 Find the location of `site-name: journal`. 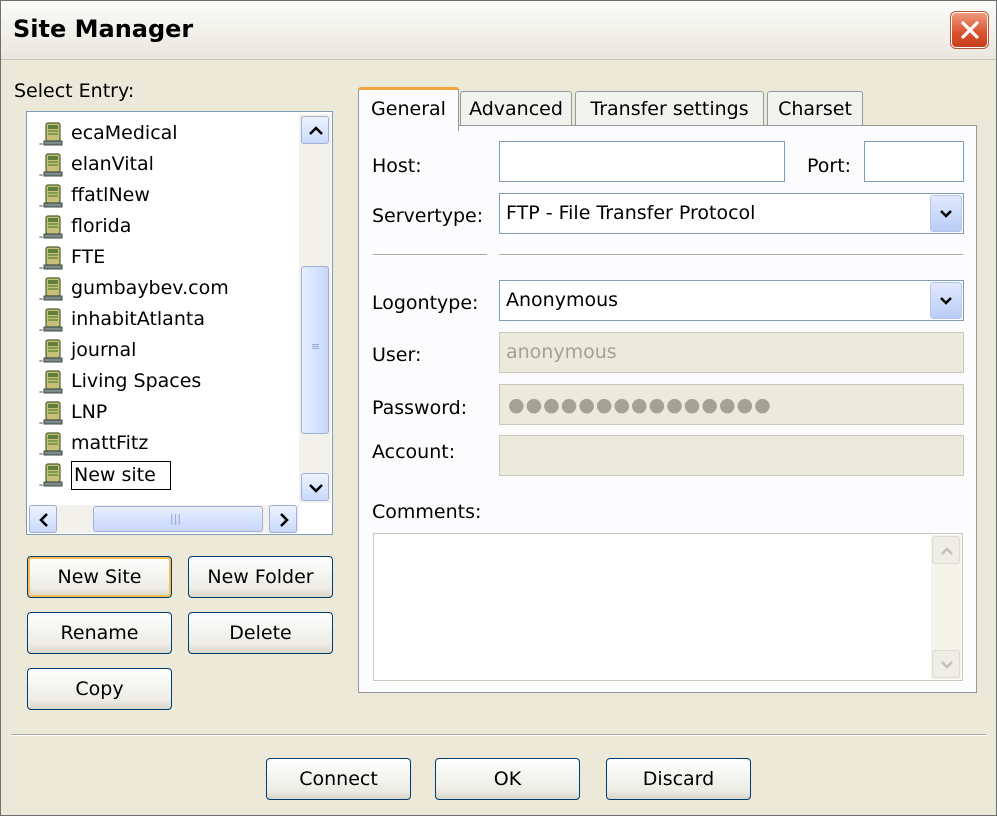

site-name: journal is located at coordinates (104, 350).